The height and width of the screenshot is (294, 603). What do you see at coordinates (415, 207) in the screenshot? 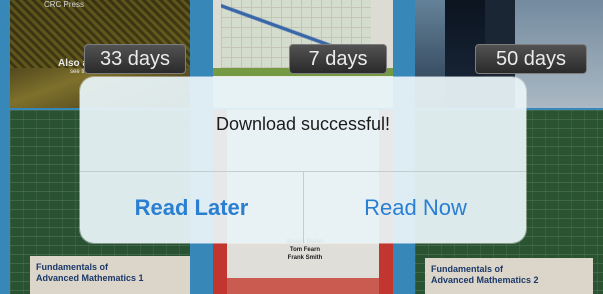
I see `read-now-button: Read Now` at bounding box center [415, 207].